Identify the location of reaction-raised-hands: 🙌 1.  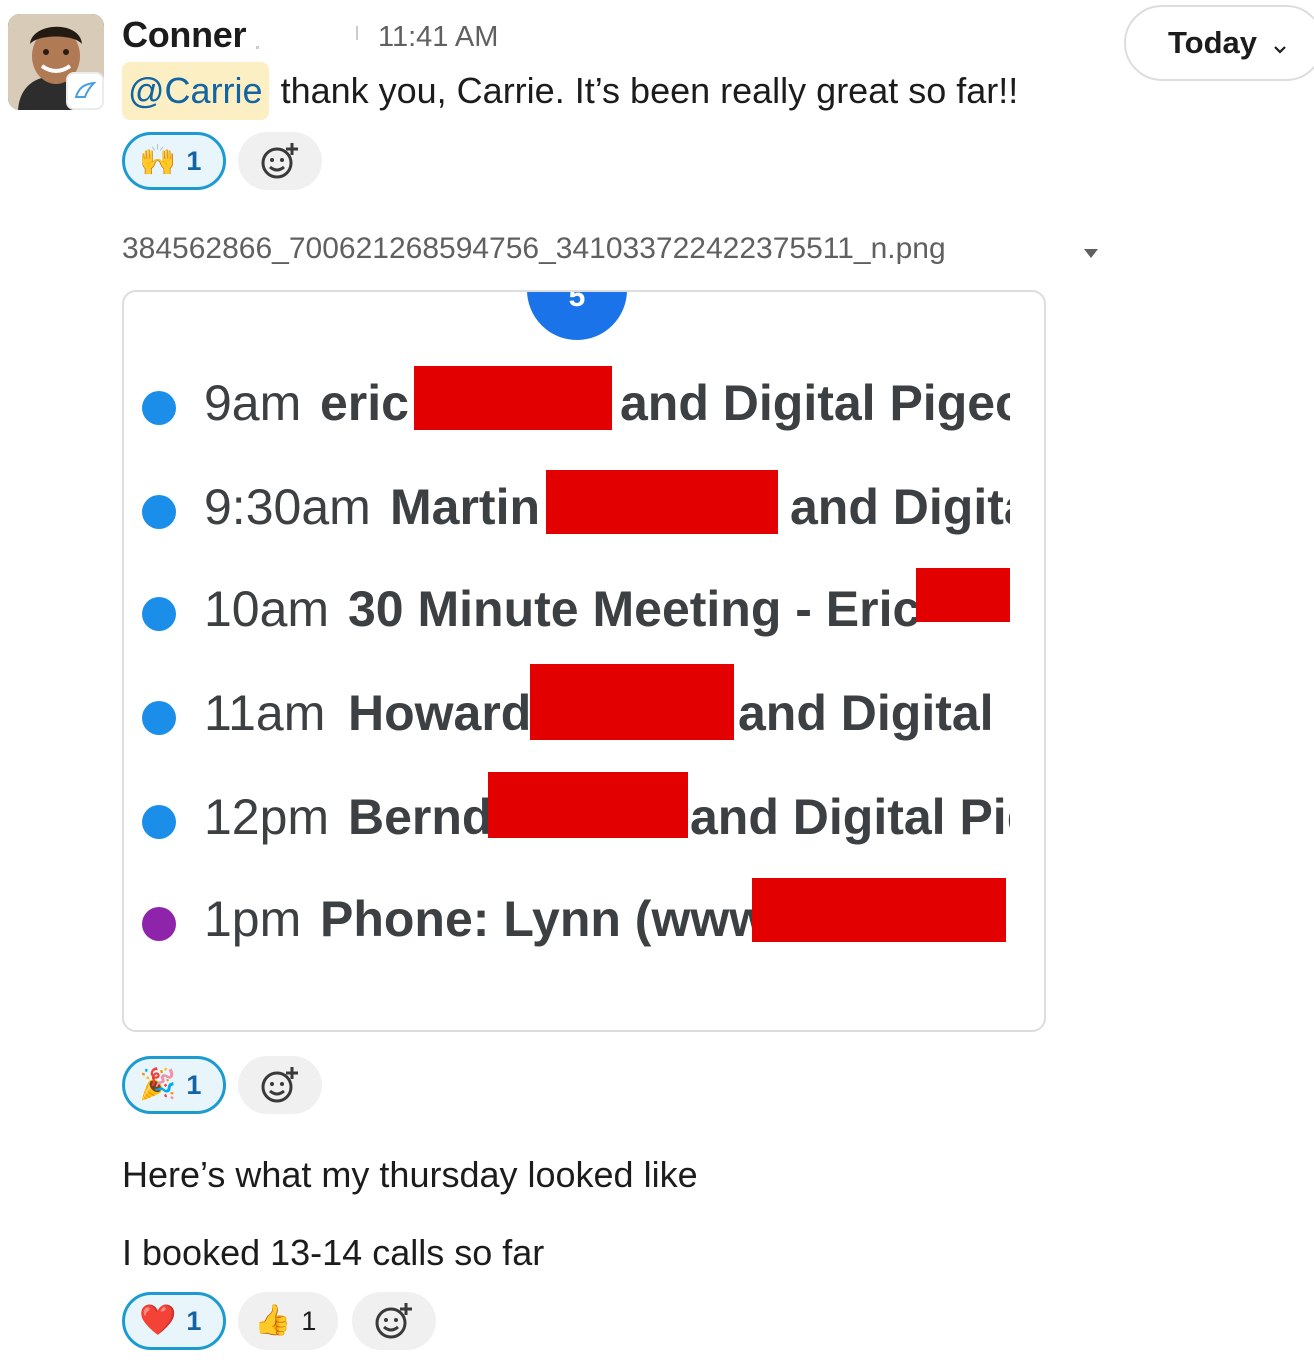
(174, 161).